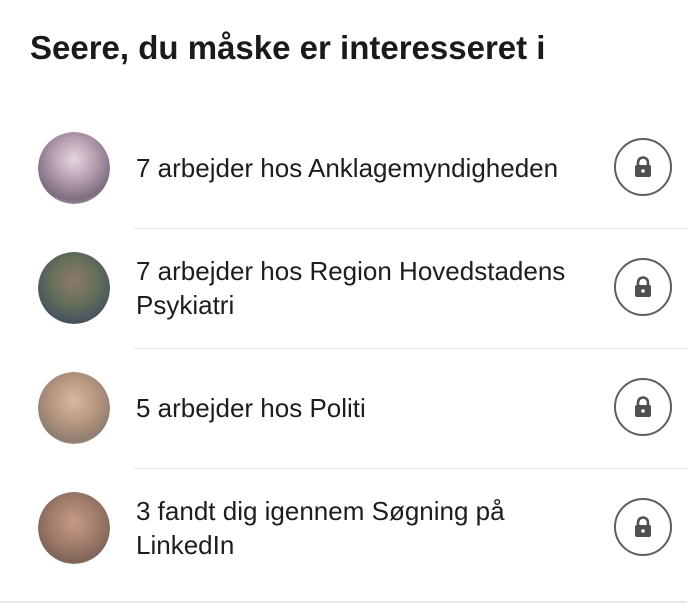  What do you see at coordinates (320, 528) in the screenshot?
I see `list-item-text: 3 fandt dig igennem Søgning på LinkedIn` at bounding box center [320, 528].